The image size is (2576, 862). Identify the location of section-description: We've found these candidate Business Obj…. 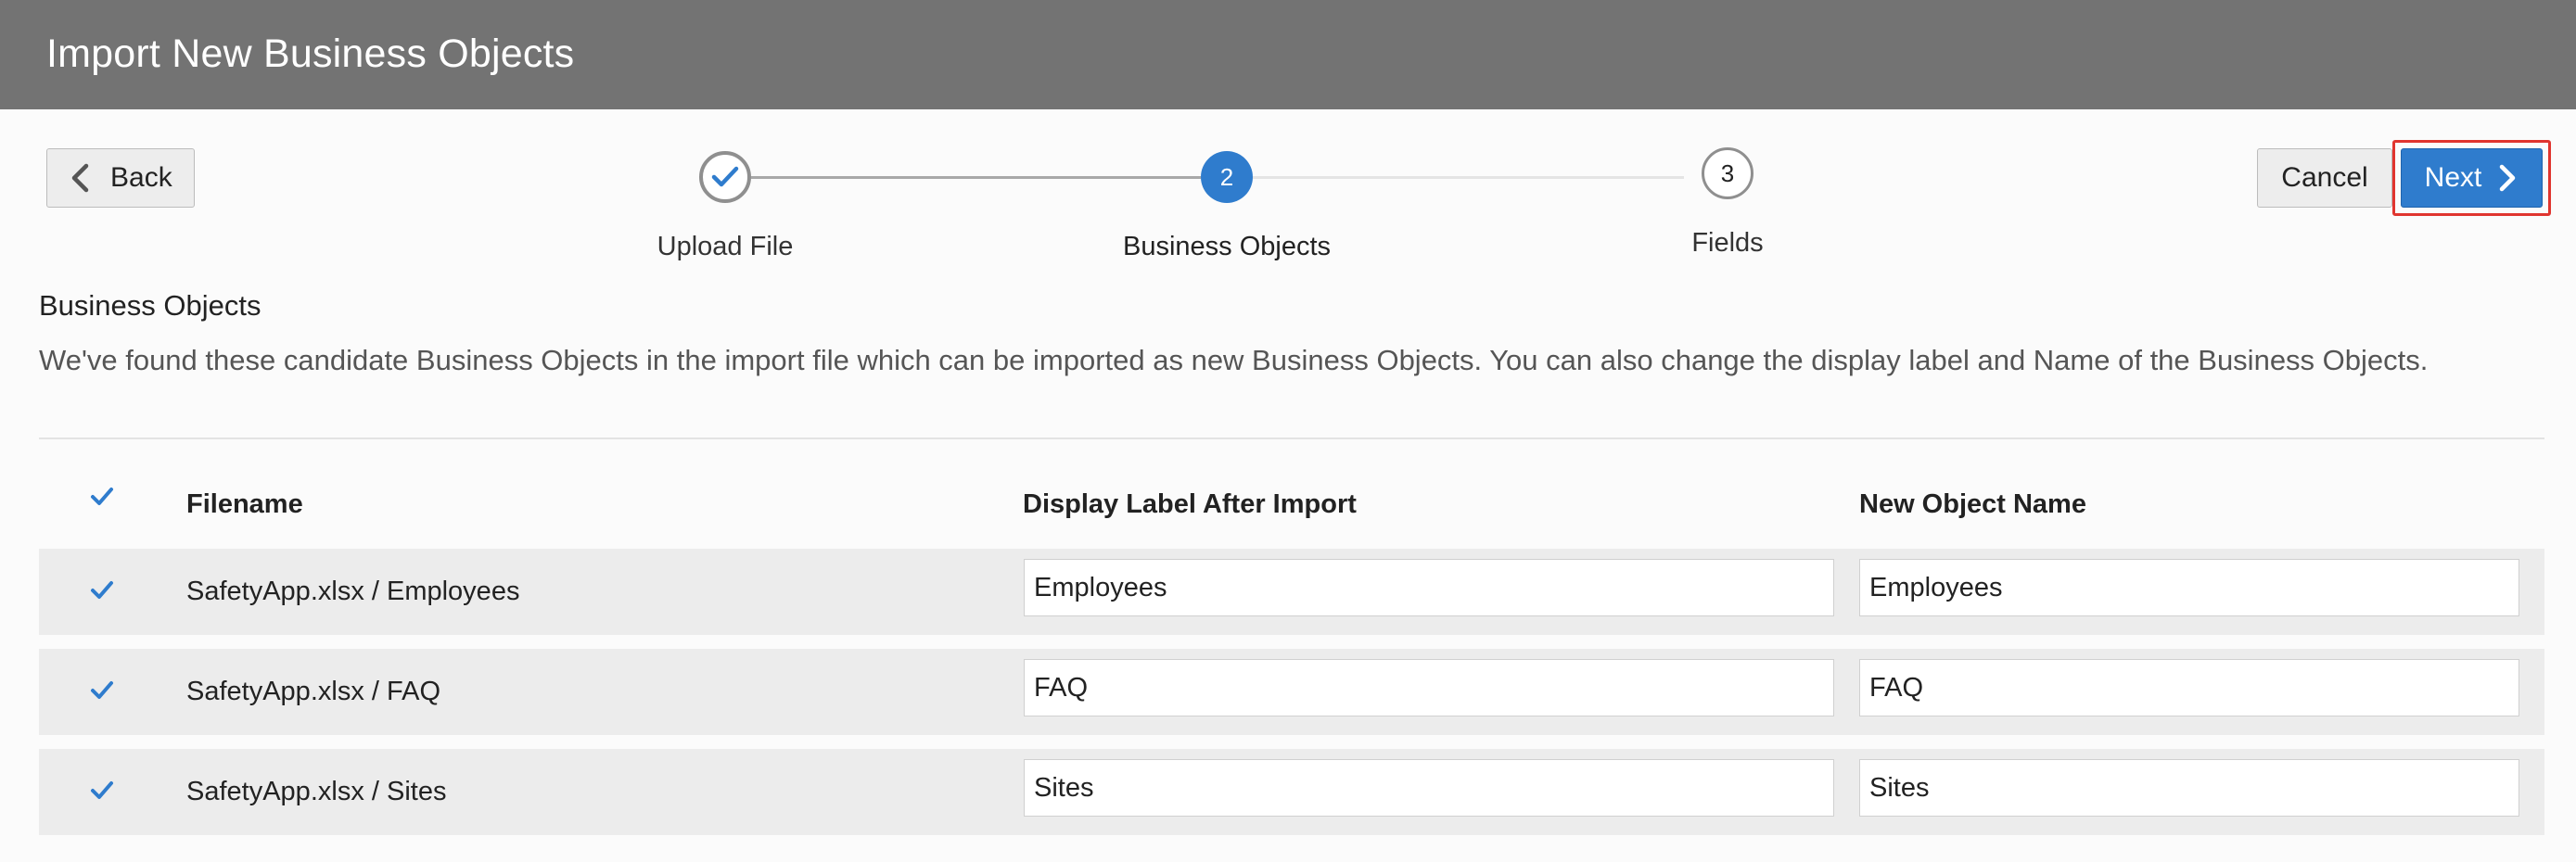
(1234, 360).